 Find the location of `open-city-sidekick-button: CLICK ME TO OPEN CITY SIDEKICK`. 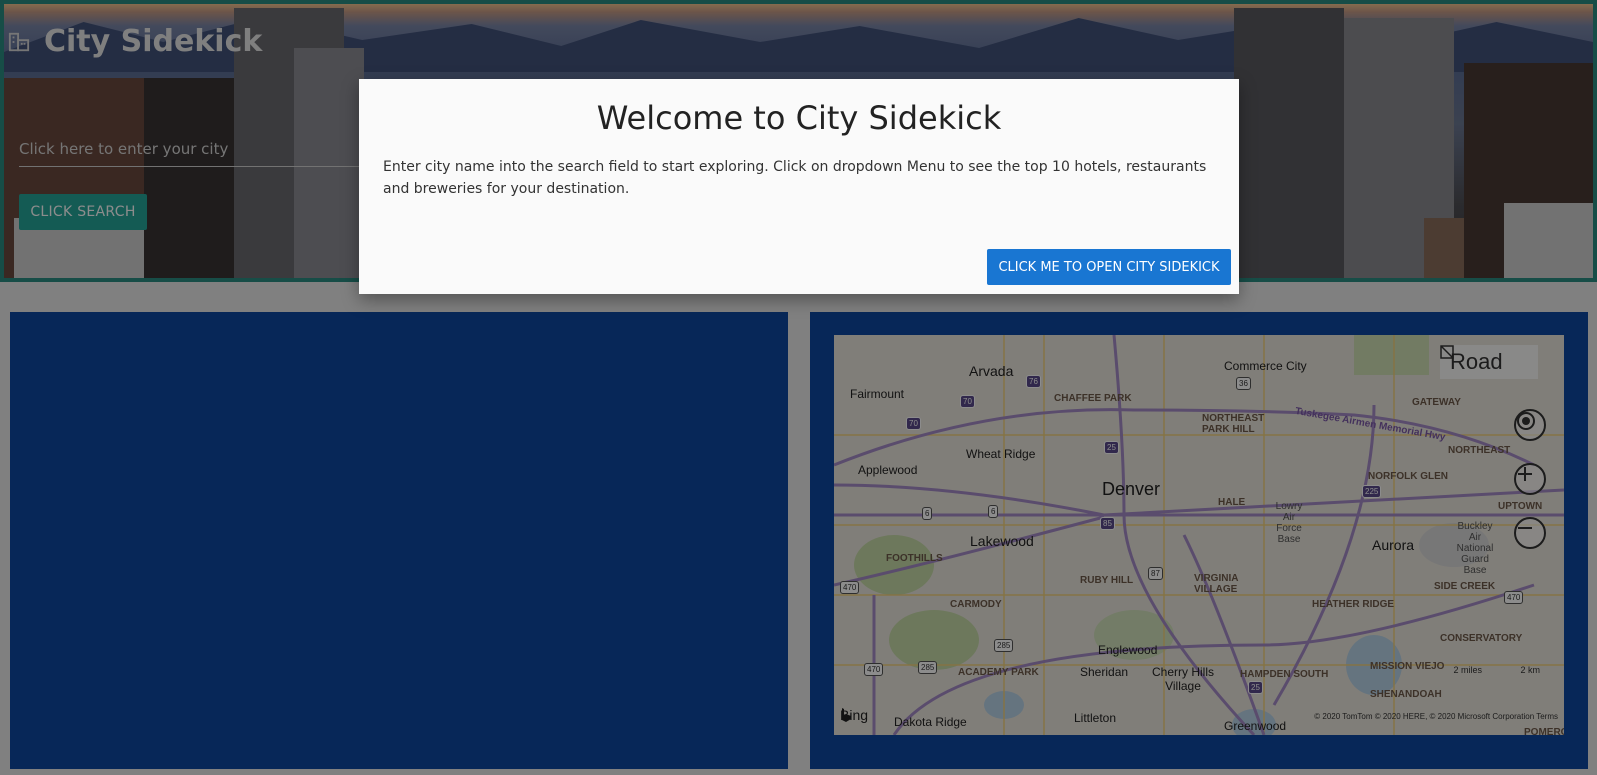

open-city-sidekick-button: CLICK ME TO OPEN CITY SIDEKICK is located at coordinates (1109, 267).